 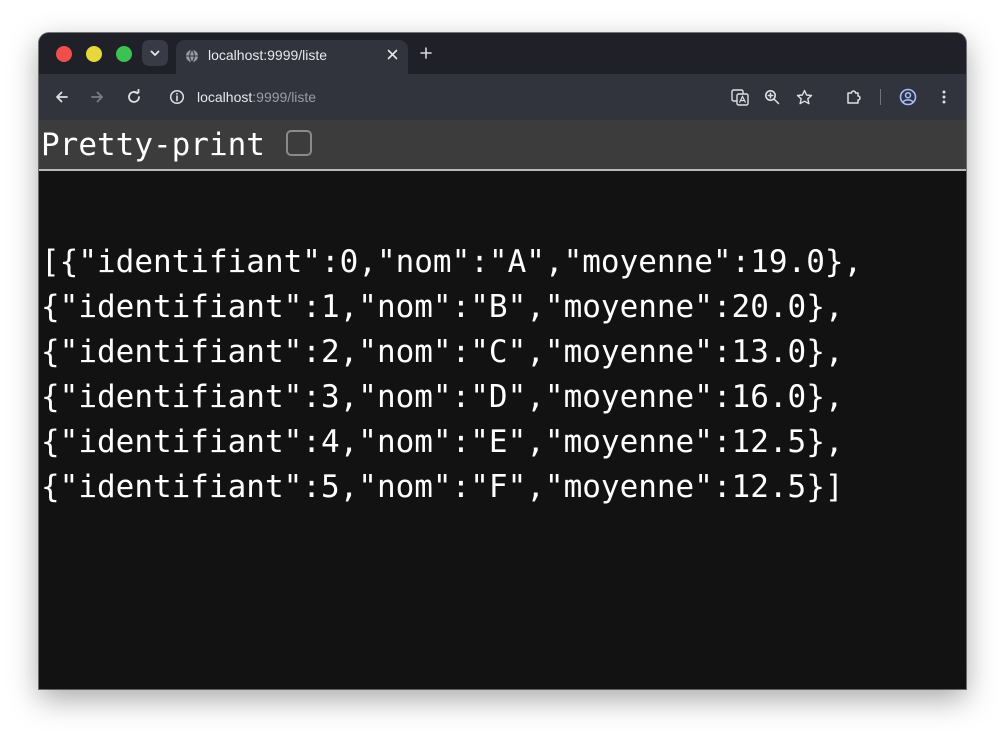 I want to click on kebab-menu-icon, so click(x=944, y=97).